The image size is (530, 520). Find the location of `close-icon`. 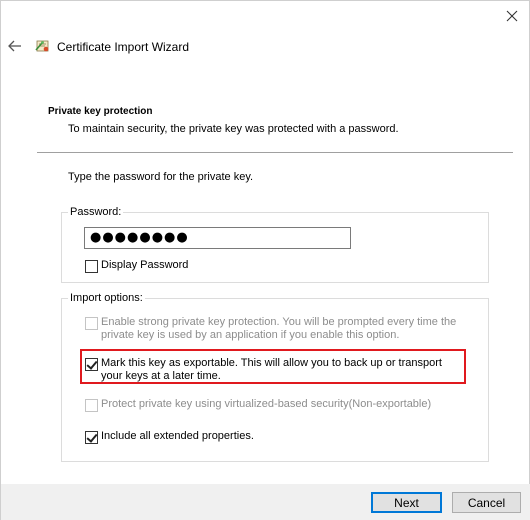

close-icon is located at coordinates (512, 16).